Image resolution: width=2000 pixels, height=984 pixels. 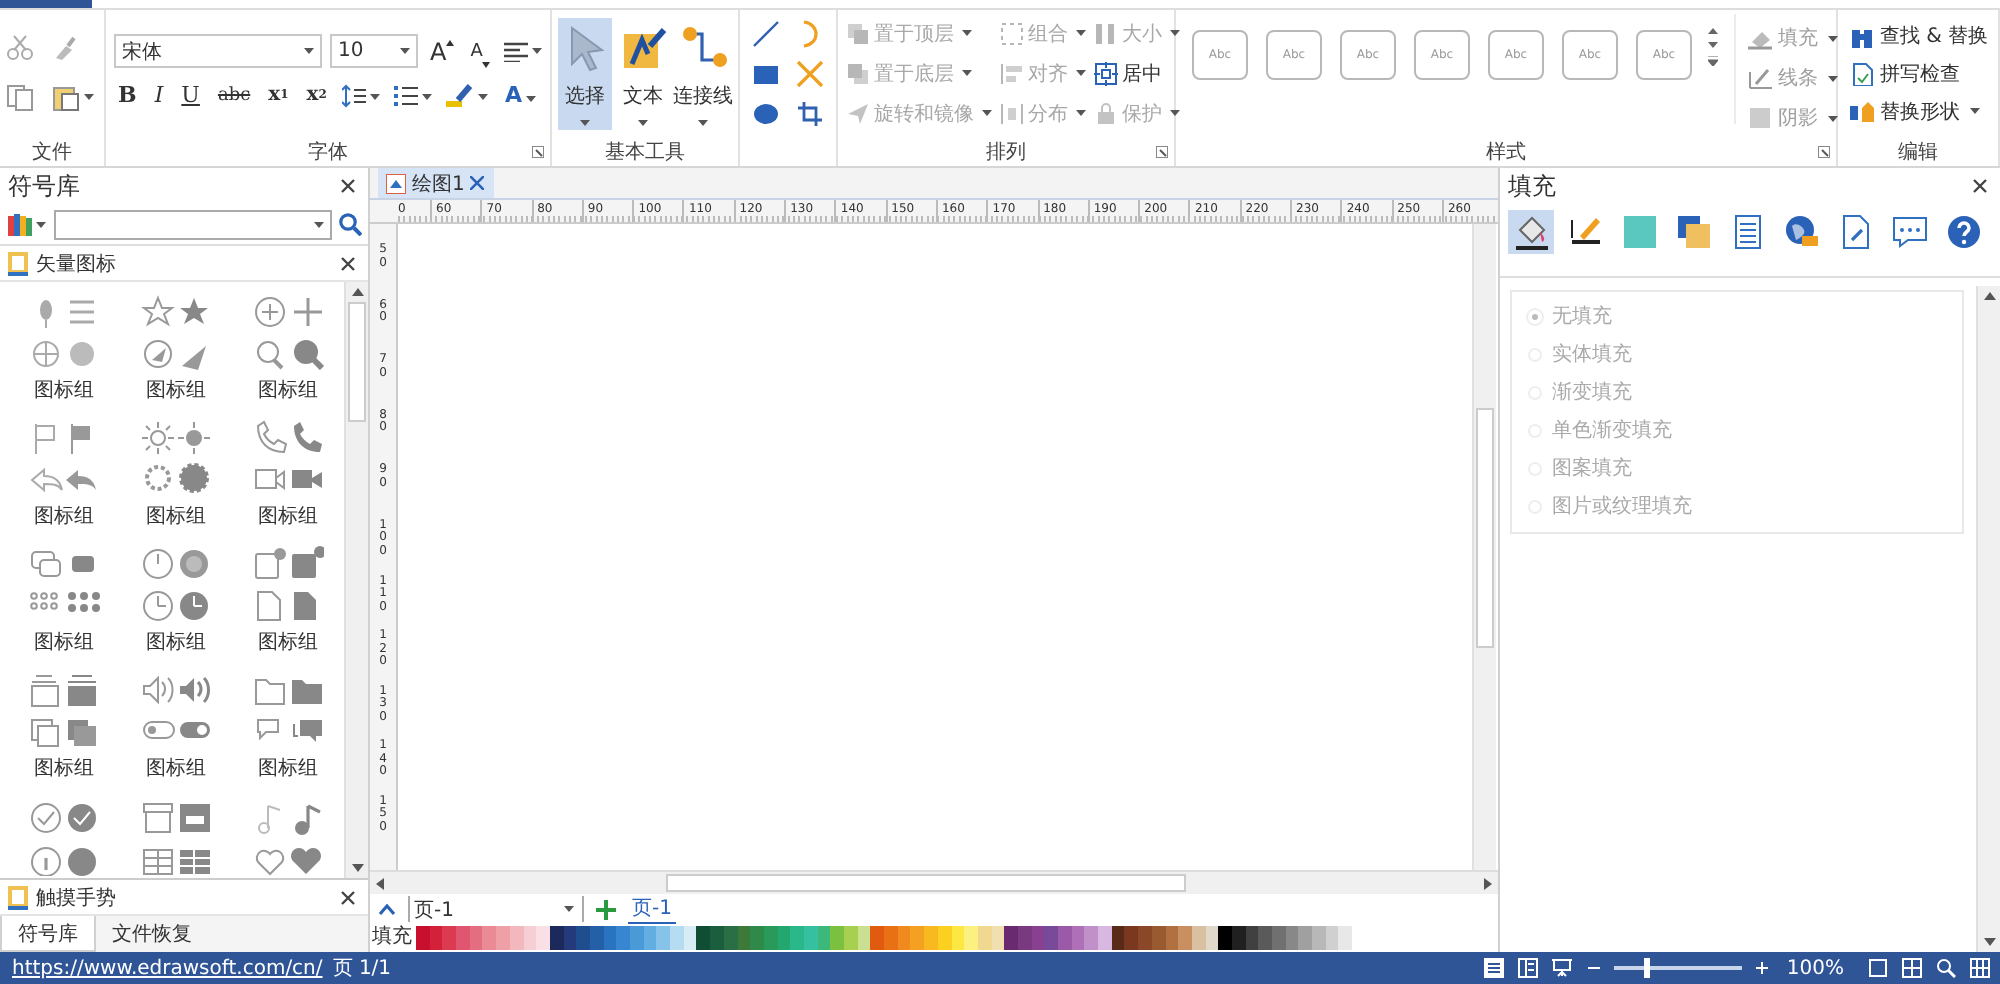 I want to click on panel-title: 填充, so click(x=1532, y=186).